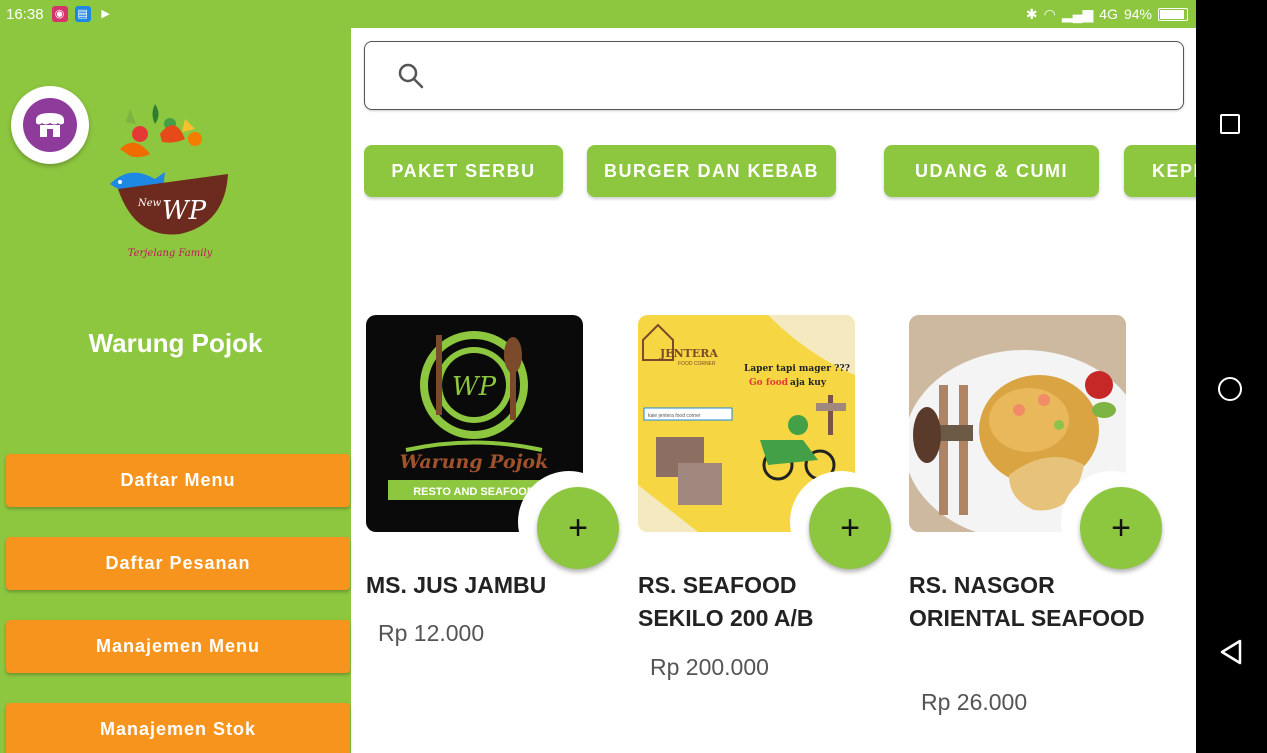 This screenshot has width=1267, height=753. I want to click on product-name: RS. NASGOR ORIENTAL SEAFOOD, so click(1027, 601).